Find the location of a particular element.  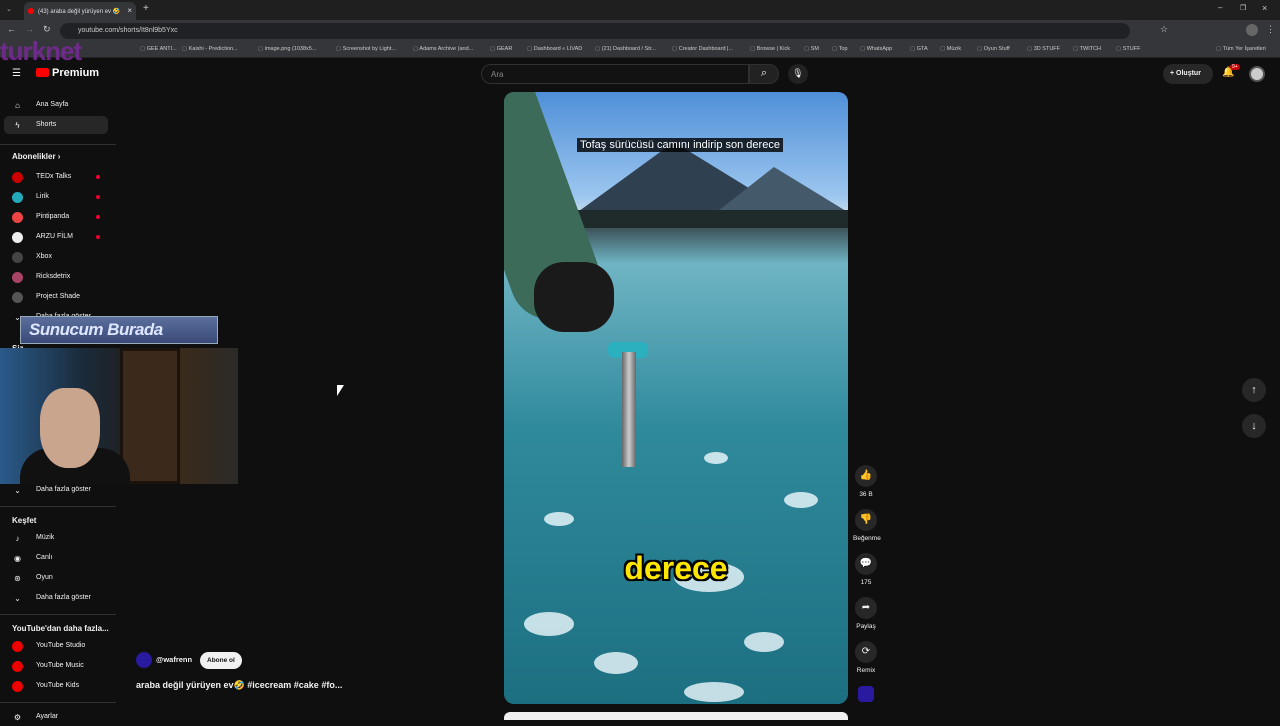

sidebar-item-music: ♪ Müzik is located at coordinates (56, 538).